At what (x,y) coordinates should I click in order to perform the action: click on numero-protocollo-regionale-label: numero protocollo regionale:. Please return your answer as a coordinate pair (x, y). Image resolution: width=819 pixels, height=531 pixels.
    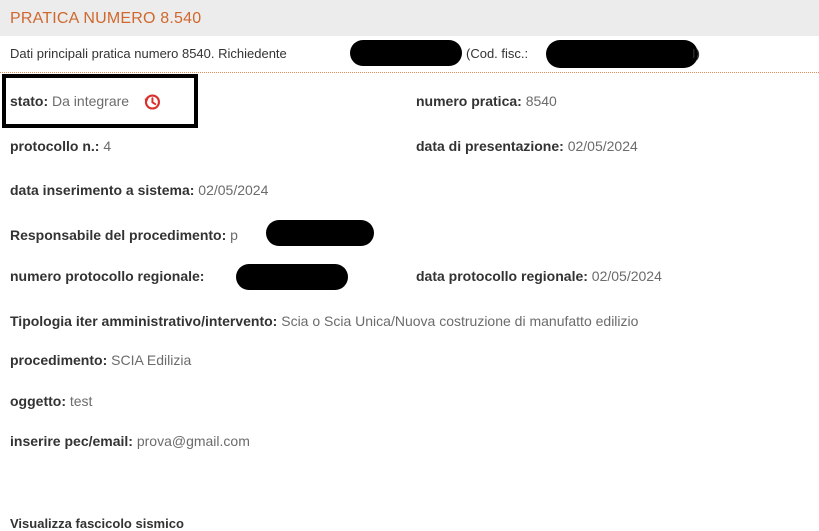
    Looking at the image, I should click on (107, 276).